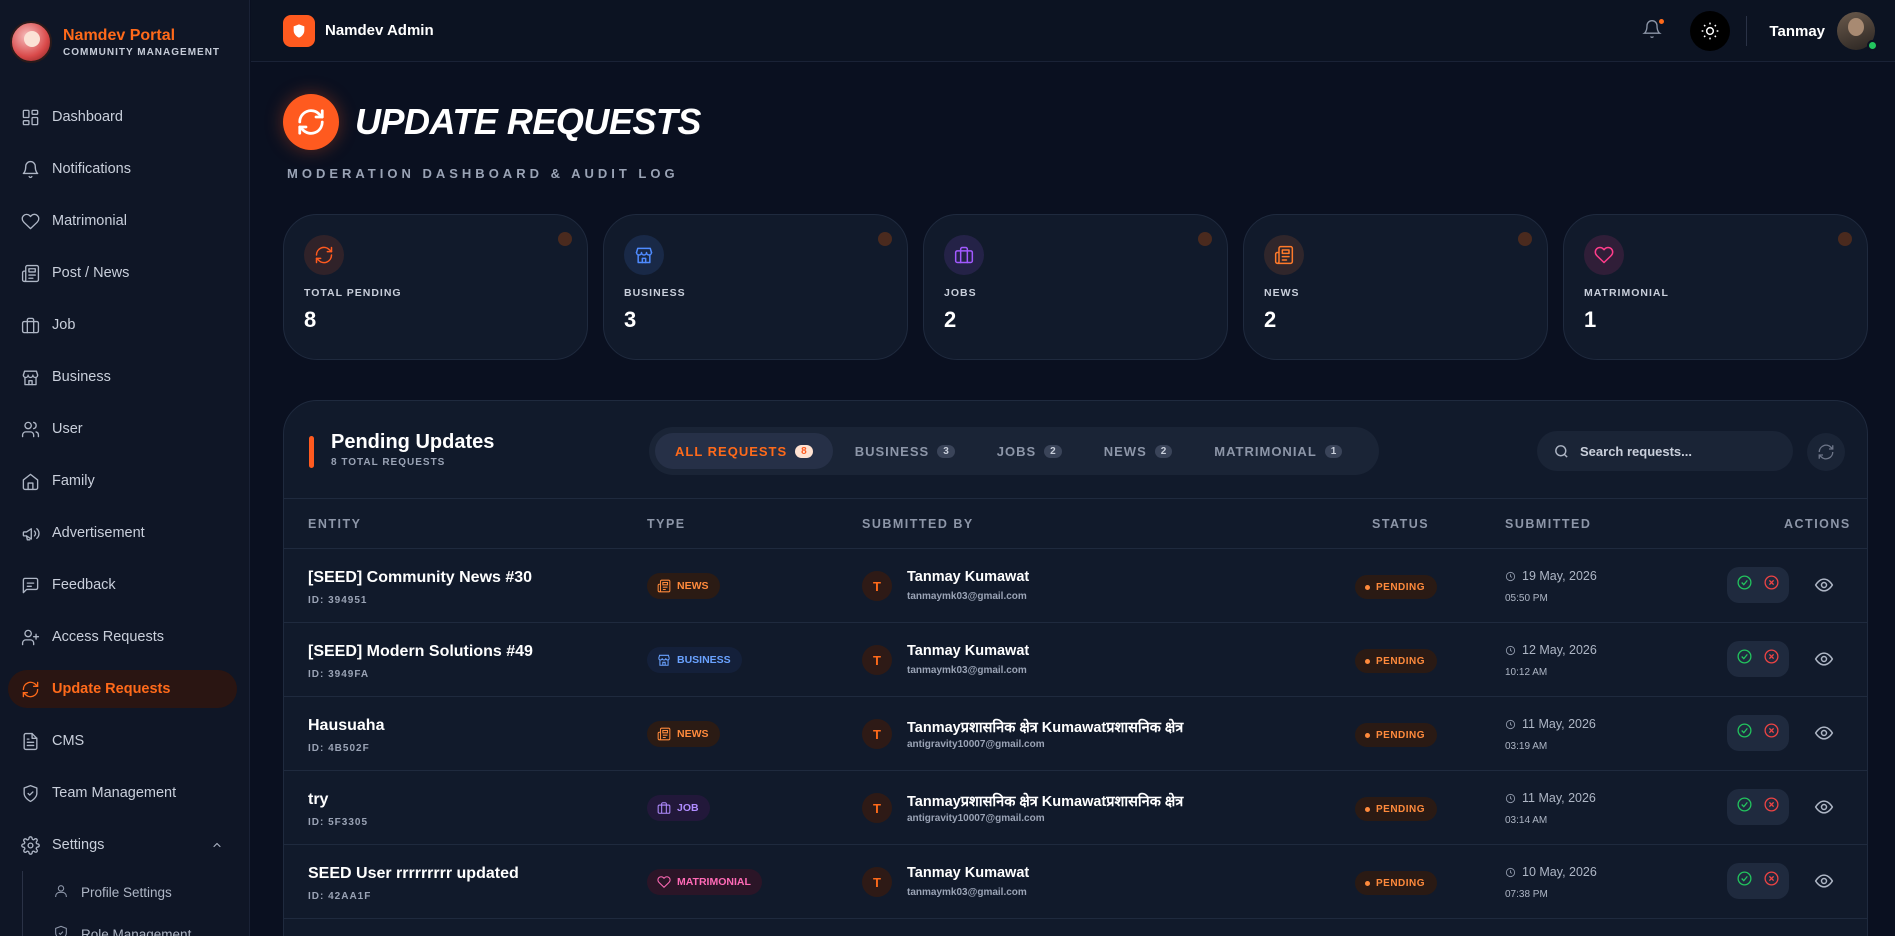 The image size is (1895, 936). What do you see at coordinates (91, 169) in the screenshot?
I see `sidebar-item-label: Notifications` at bounding box center [91, 169].